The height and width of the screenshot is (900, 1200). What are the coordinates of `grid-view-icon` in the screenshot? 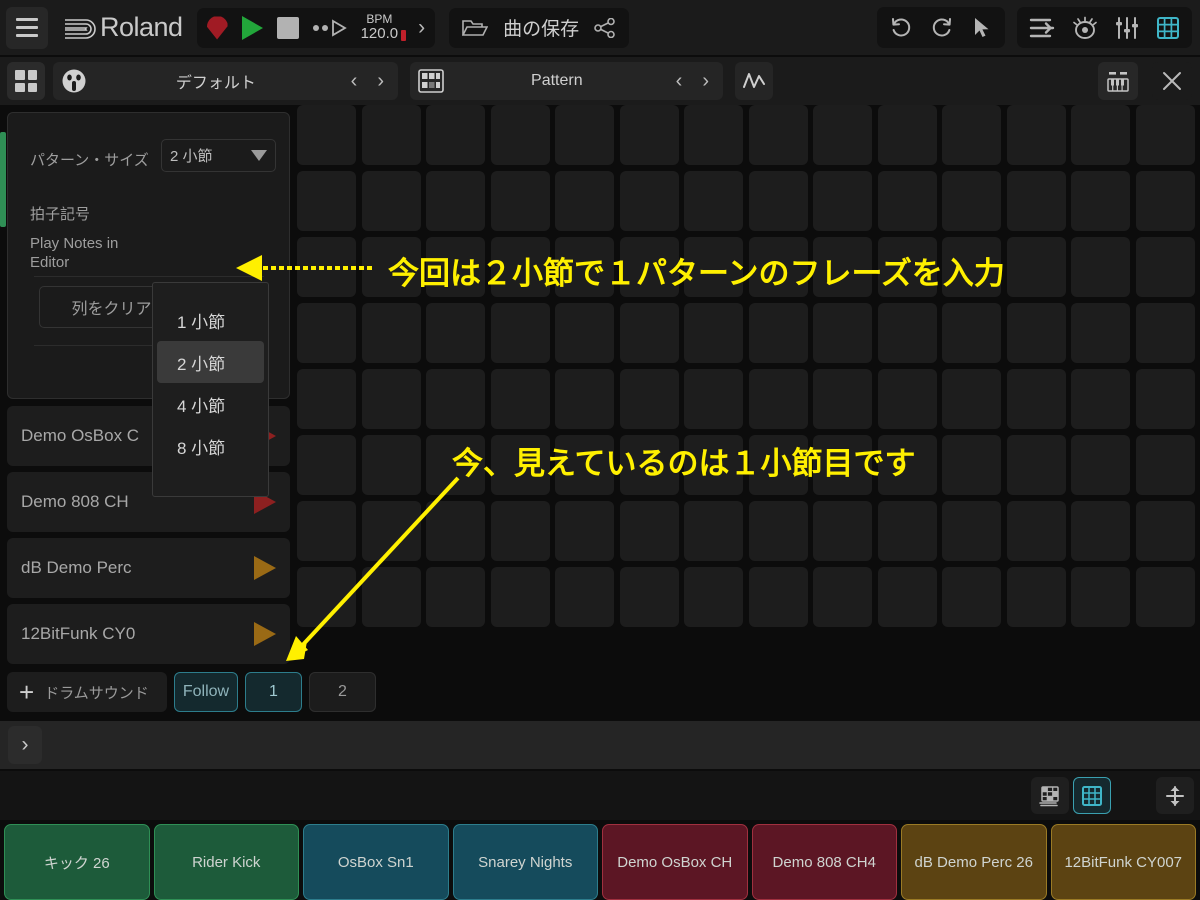 It's located at (1092, 795).